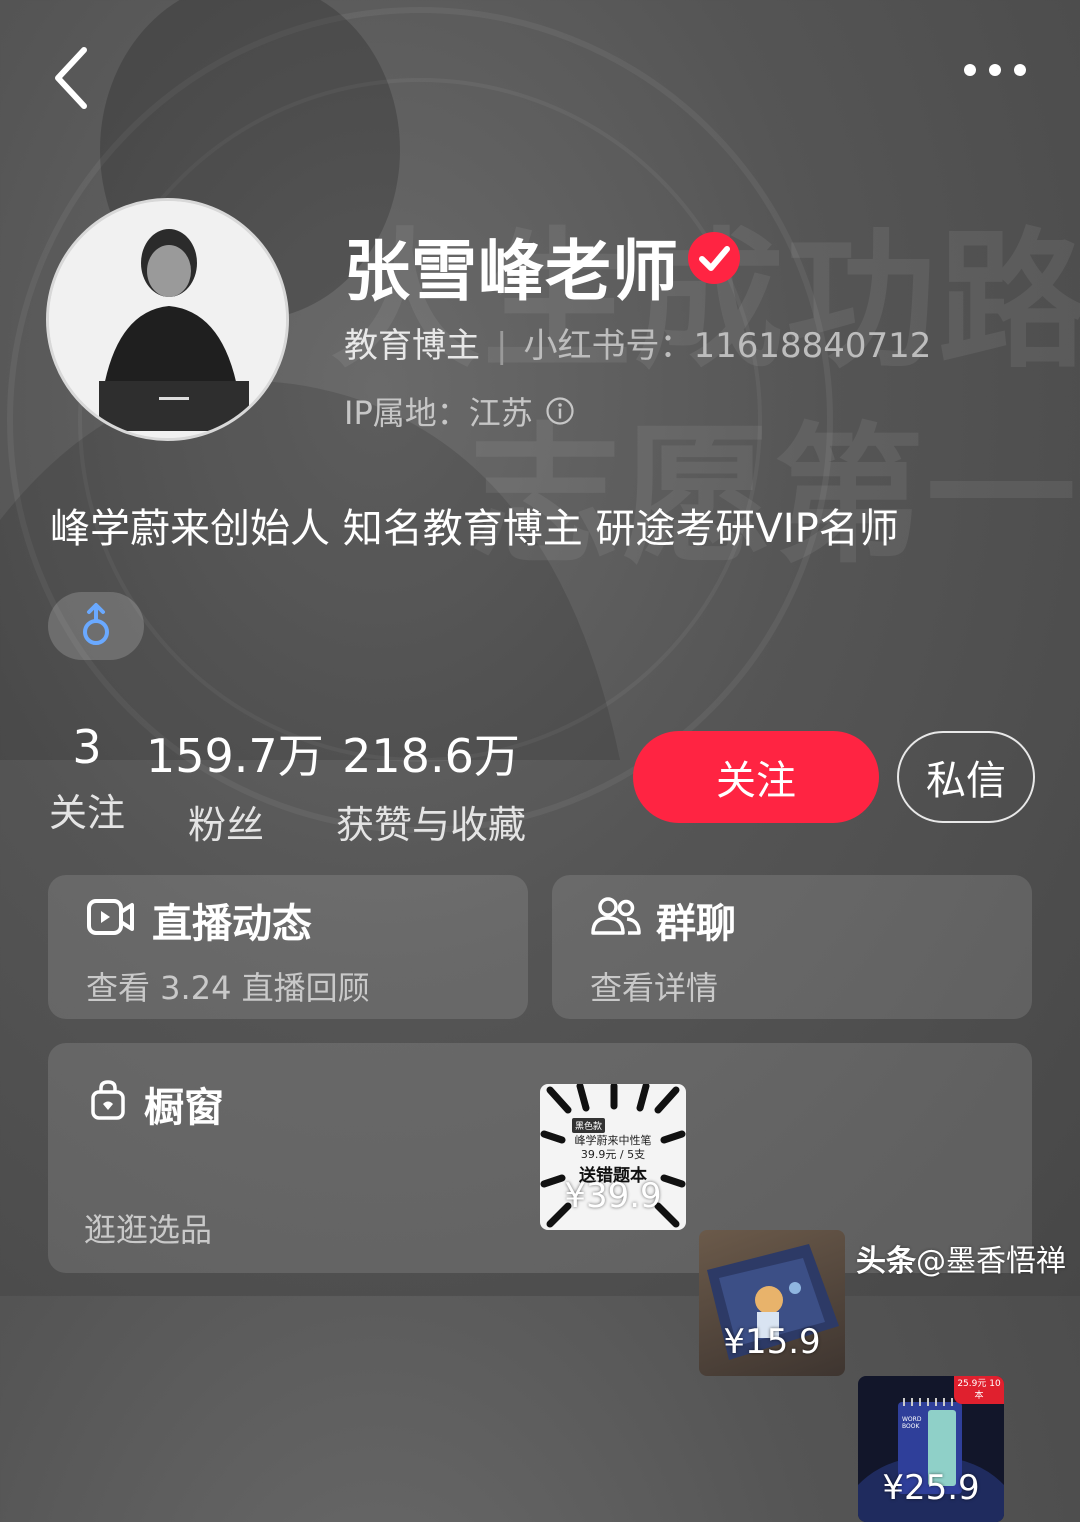 The height and width of the screenshot is (1522, 1080). What do you see at coordinates (184, 1108) in the screenshot?
I see `shop-window-title: 橱窗` at bounding box center [184, 1108].